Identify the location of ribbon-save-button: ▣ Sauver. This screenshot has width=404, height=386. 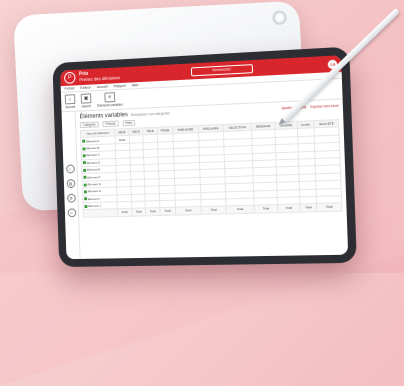
(86, 101).